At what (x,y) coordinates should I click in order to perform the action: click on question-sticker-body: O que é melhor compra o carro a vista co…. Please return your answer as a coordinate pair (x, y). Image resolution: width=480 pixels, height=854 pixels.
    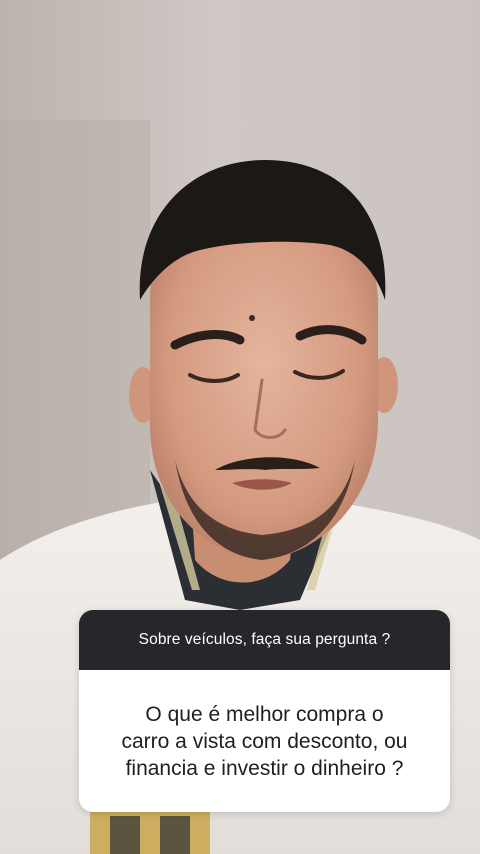
    Looking at the image, I should click on (264, 741).